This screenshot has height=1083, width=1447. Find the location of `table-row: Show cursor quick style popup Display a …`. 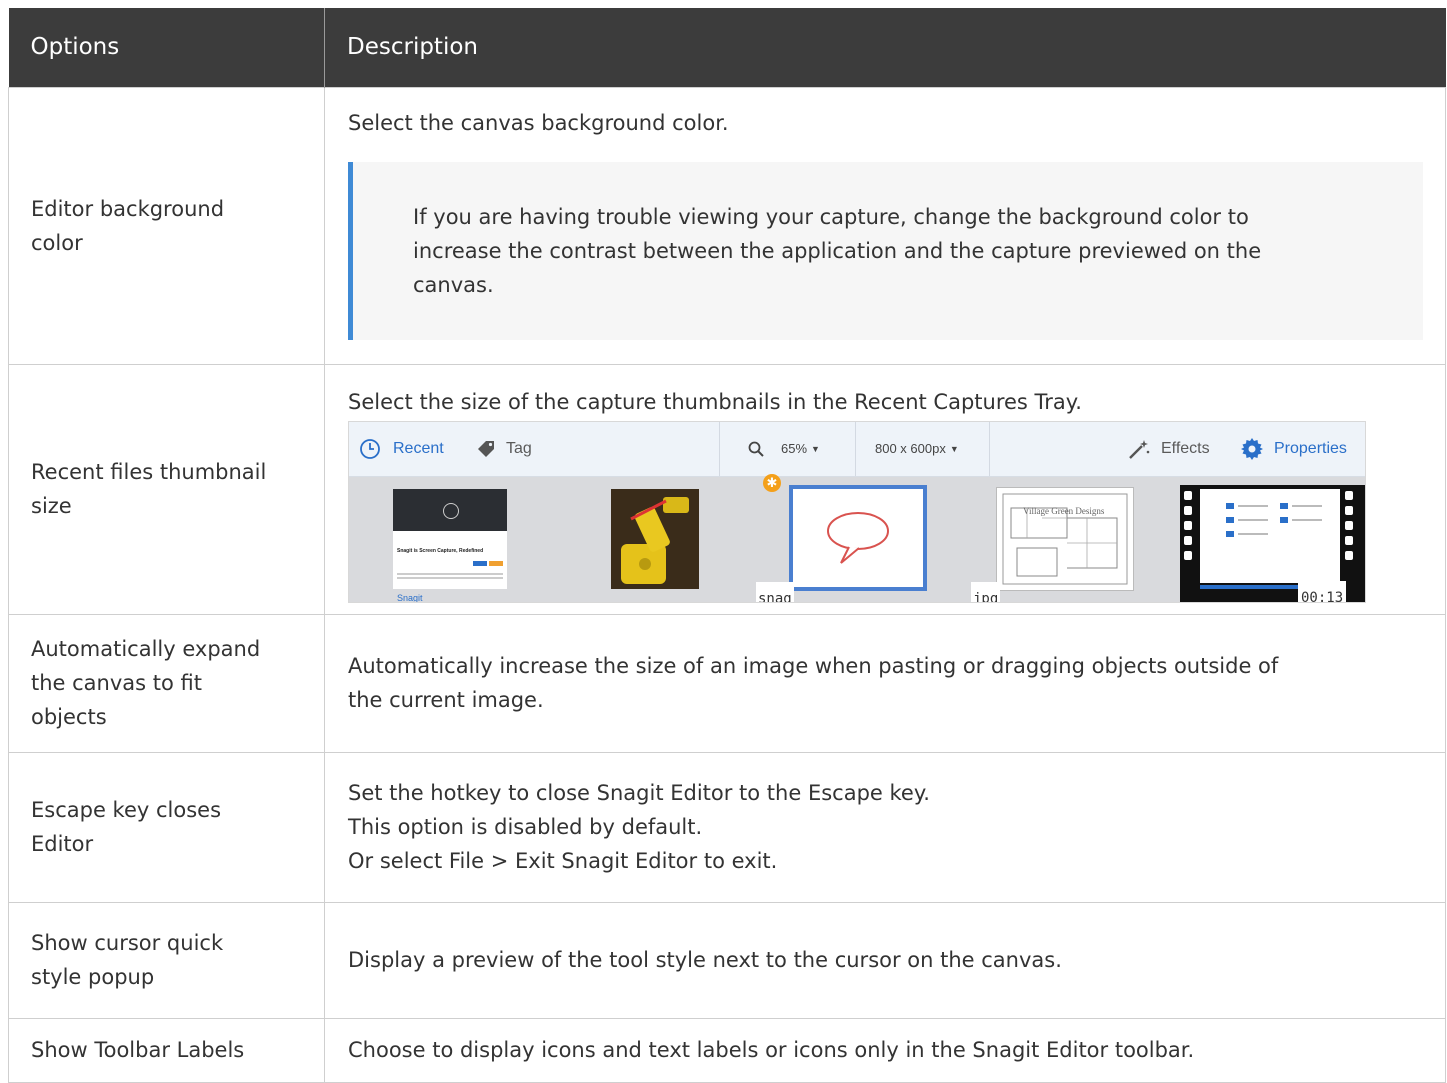

table-row: Show cursor quick style popup Display a … is located at coordinates (727, 960).